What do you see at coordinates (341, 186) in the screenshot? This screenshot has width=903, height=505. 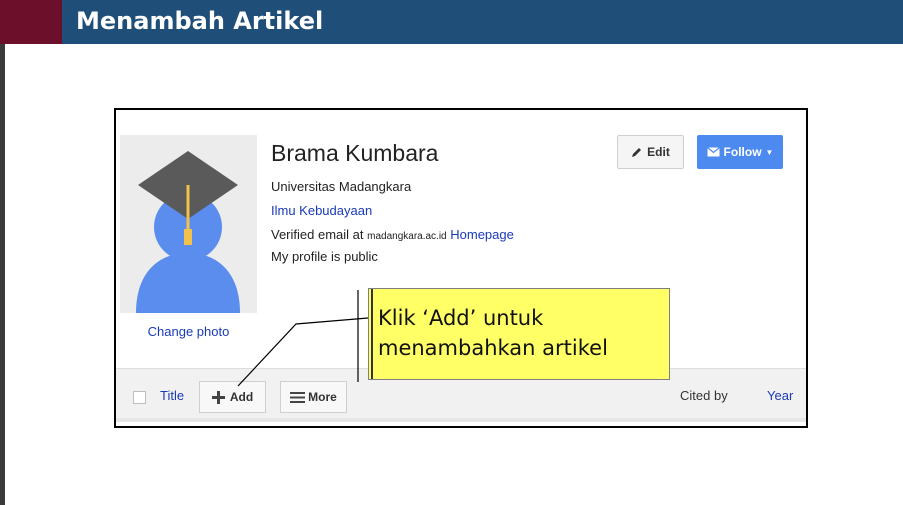 I see `profile-affiliation: Universitas Madangkara` at bounding box center [341, 186].